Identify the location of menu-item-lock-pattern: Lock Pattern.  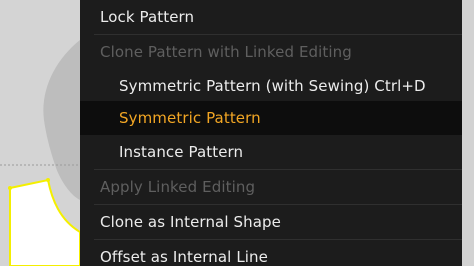
(271, 17).